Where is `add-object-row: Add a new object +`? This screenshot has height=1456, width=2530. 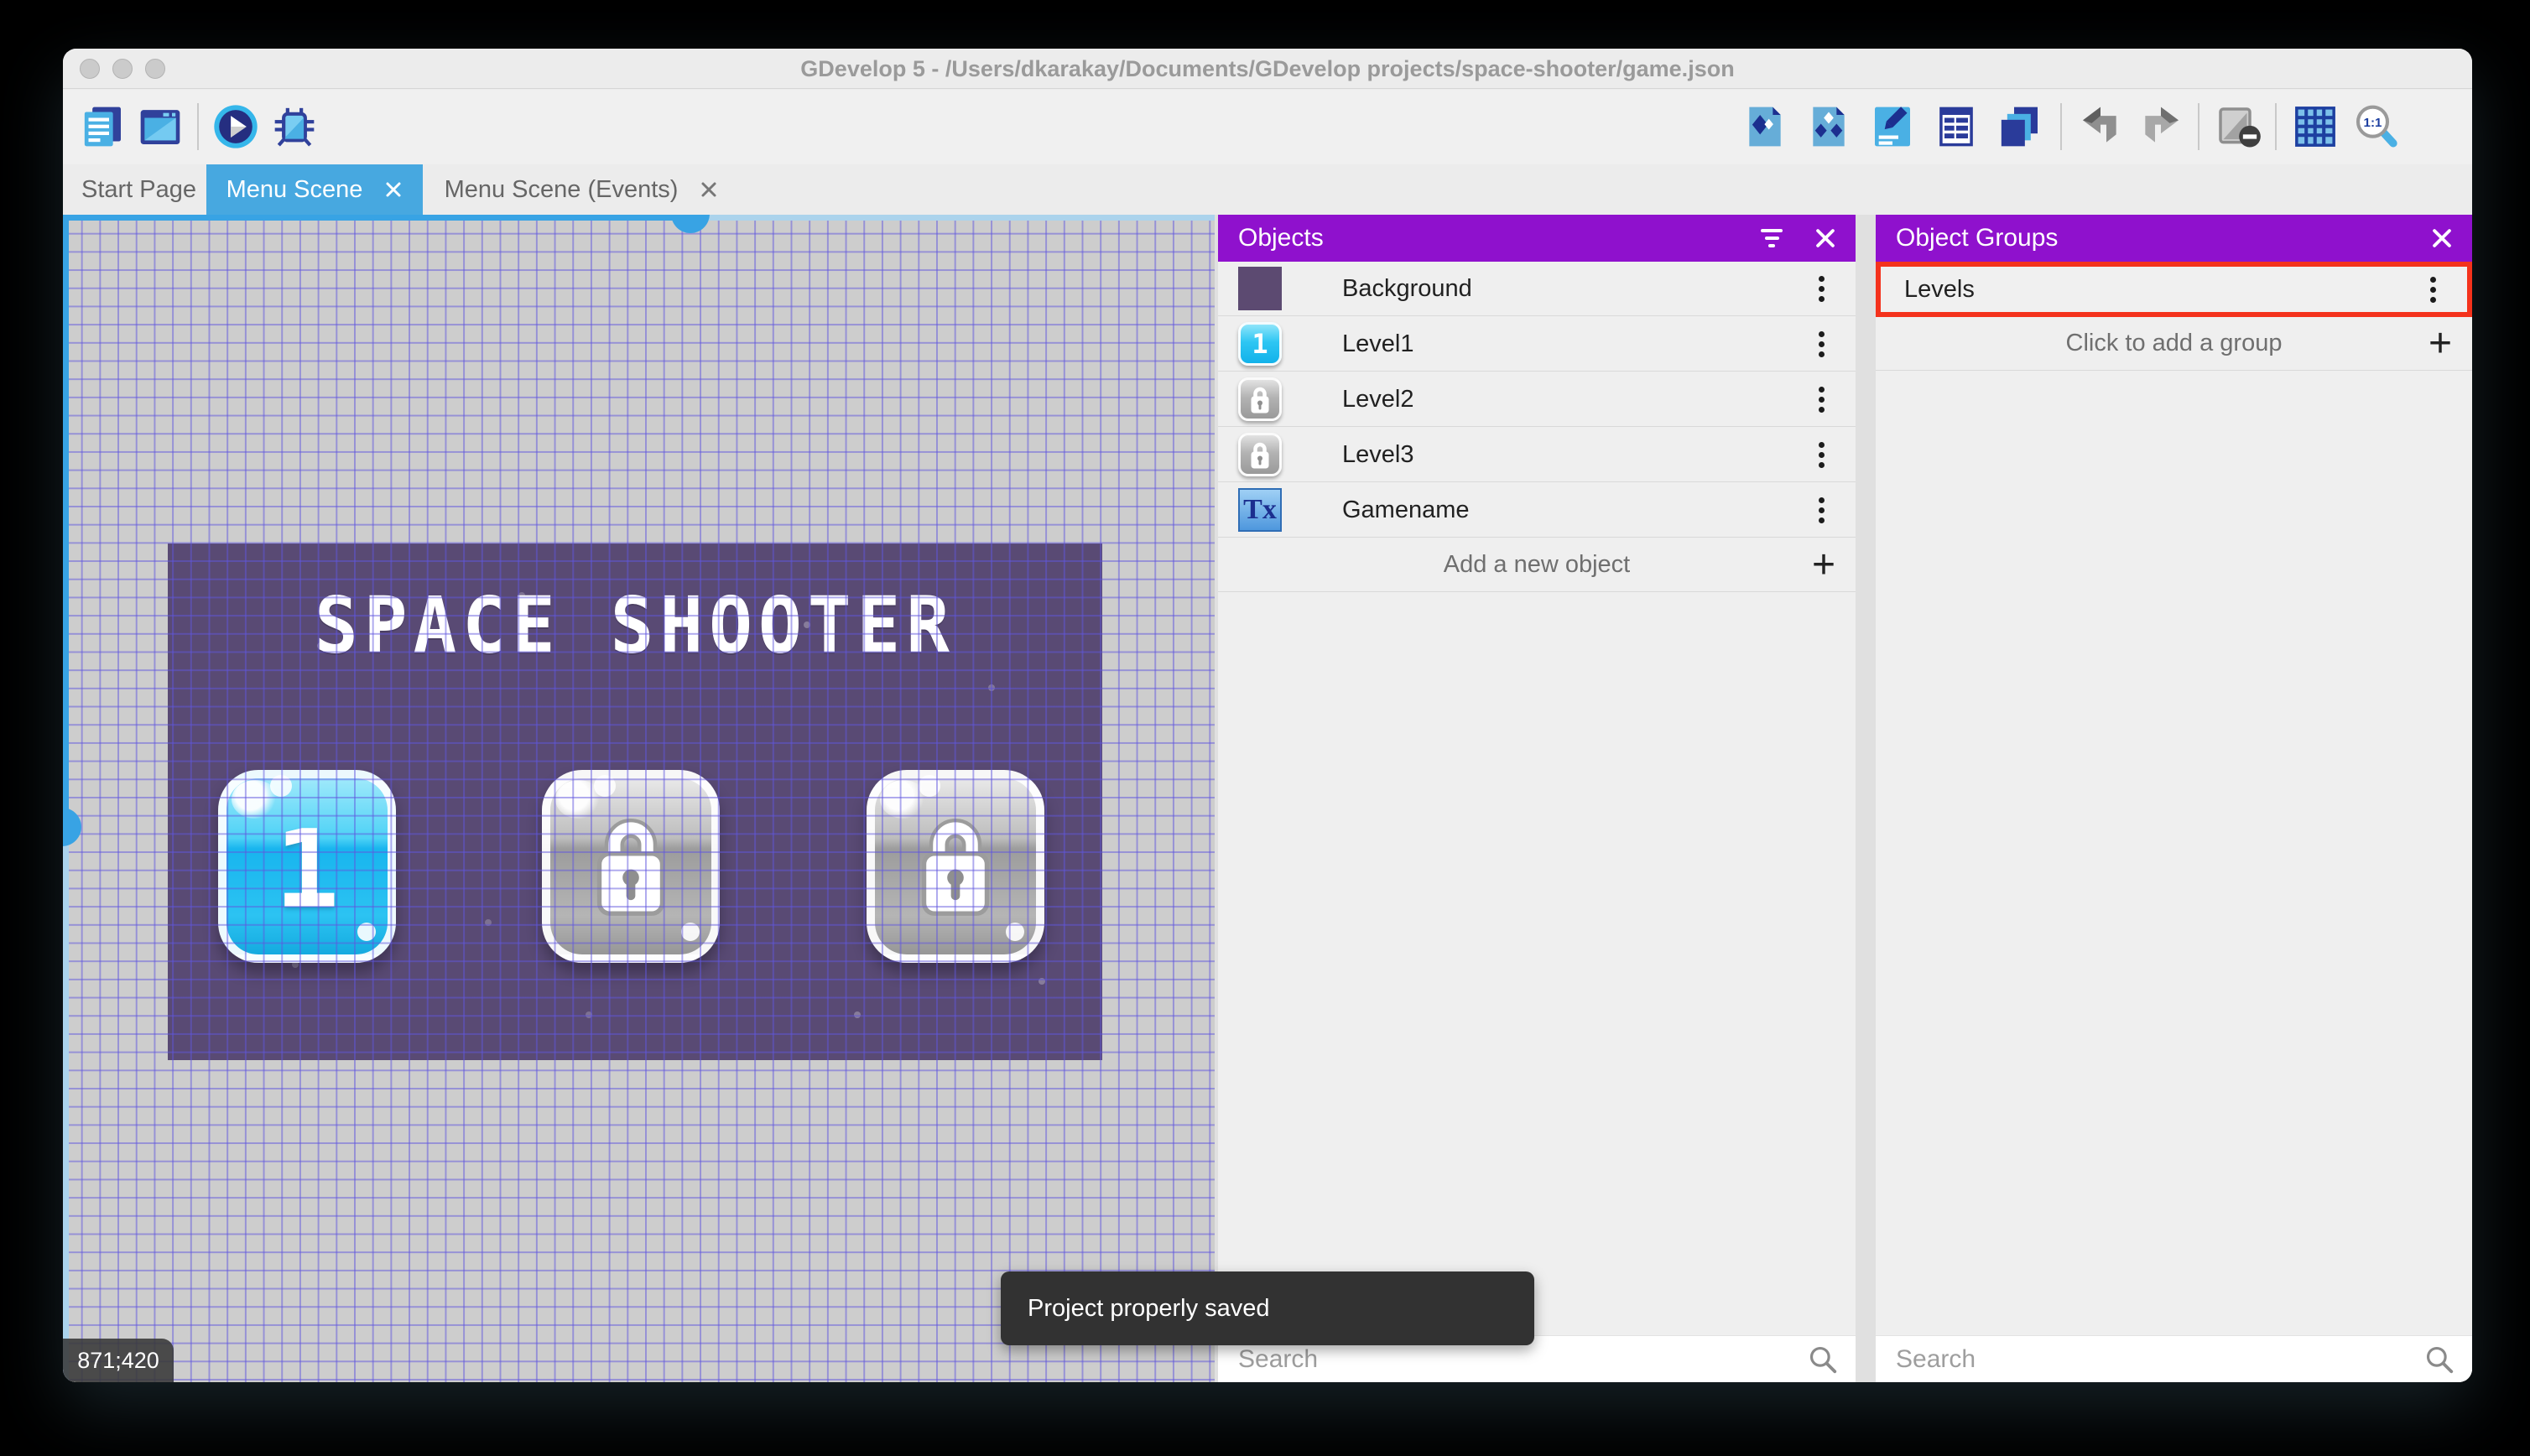 add-object-row: Add a new object + is located at coordinates (1537, 565).